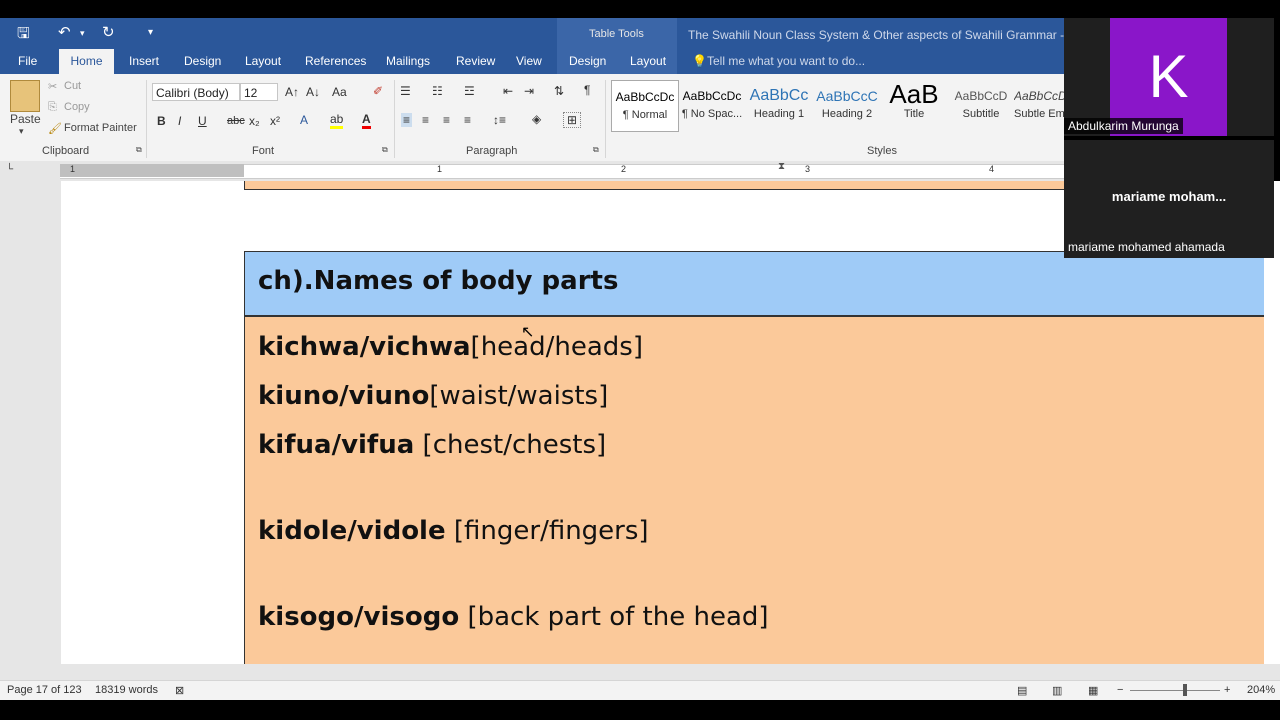 The height and width of the screenshot is (720, 1280). I want to click on align-left-icon: ≡, so click(407, 120).